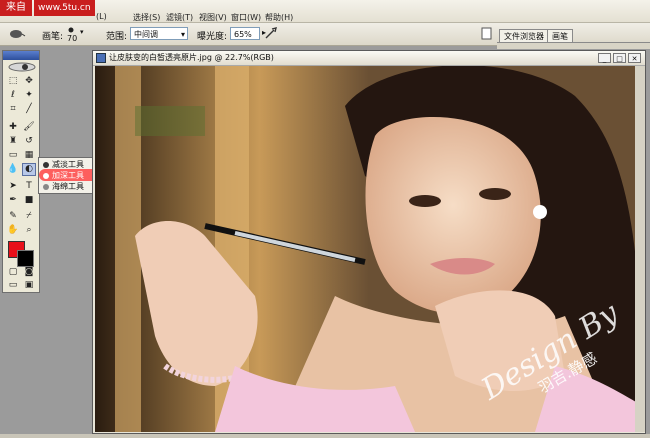 This screenshot has height=438, width=650. I want to click on minimize-button: _, so click(604, 58).